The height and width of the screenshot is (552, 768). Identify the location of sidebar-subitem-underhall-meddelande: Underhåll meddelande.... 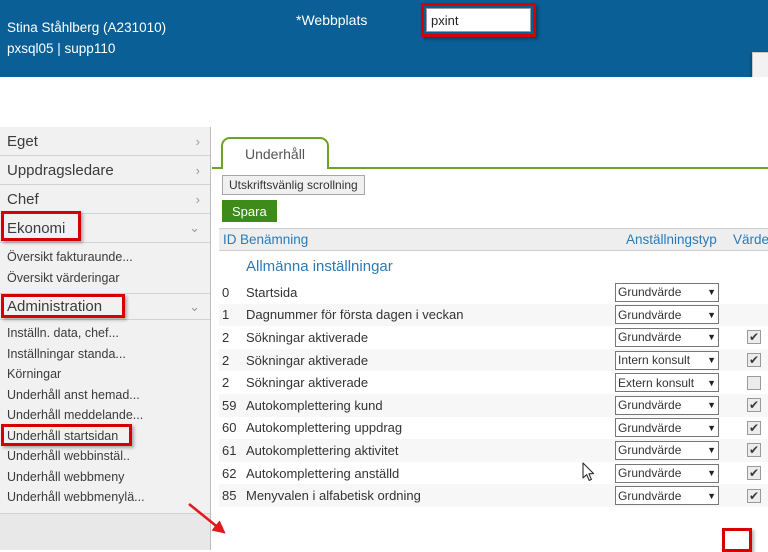
(105, 415).